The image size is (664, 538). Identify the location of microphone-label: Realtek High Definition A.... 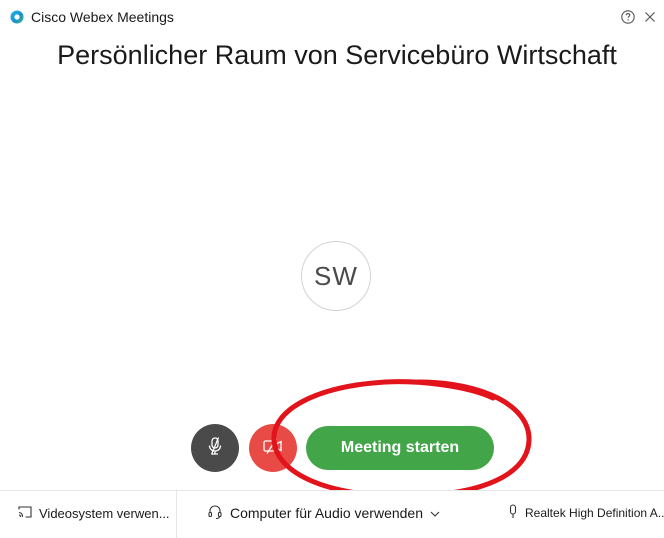
(594, 513).